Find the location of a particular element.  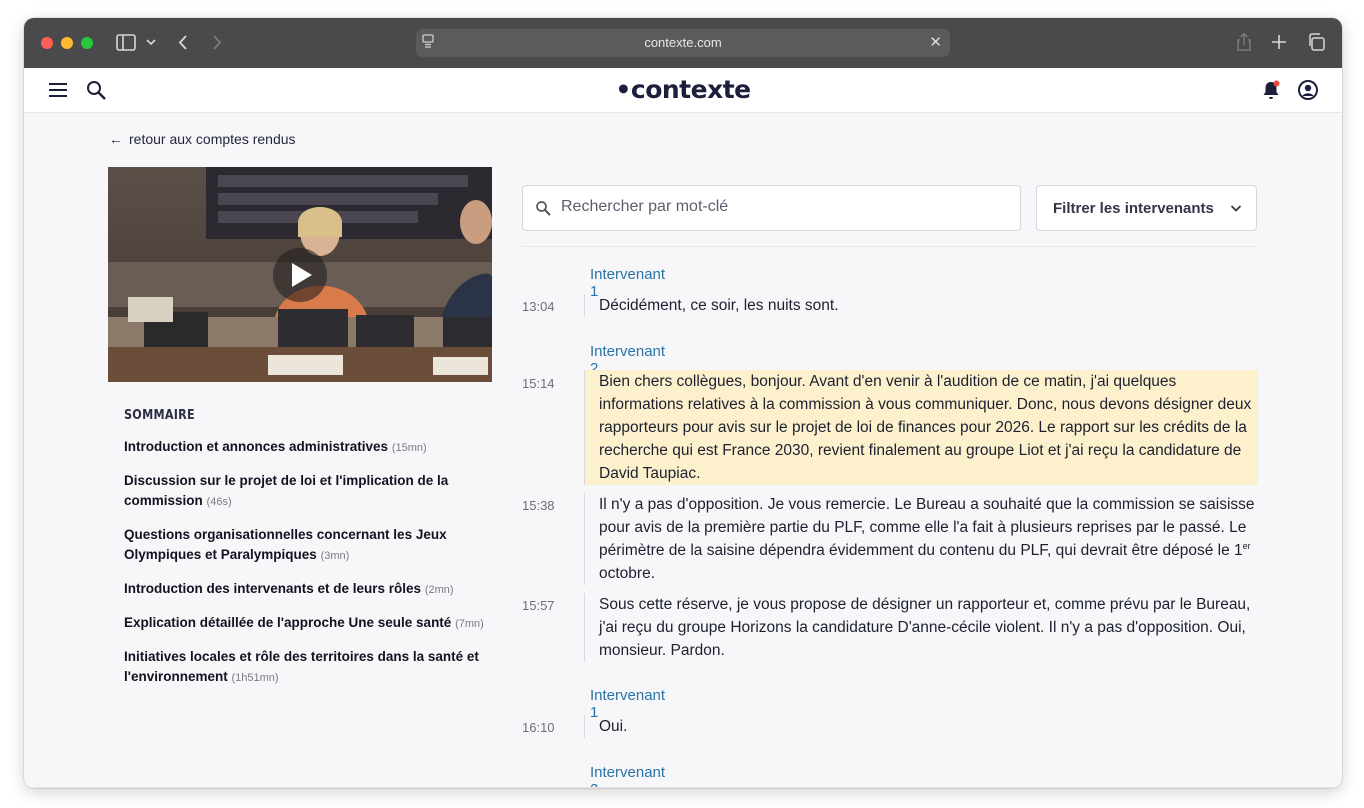

back-to-reports-link: ← retour aux comptes rendus is located at coordinates (202, 139).